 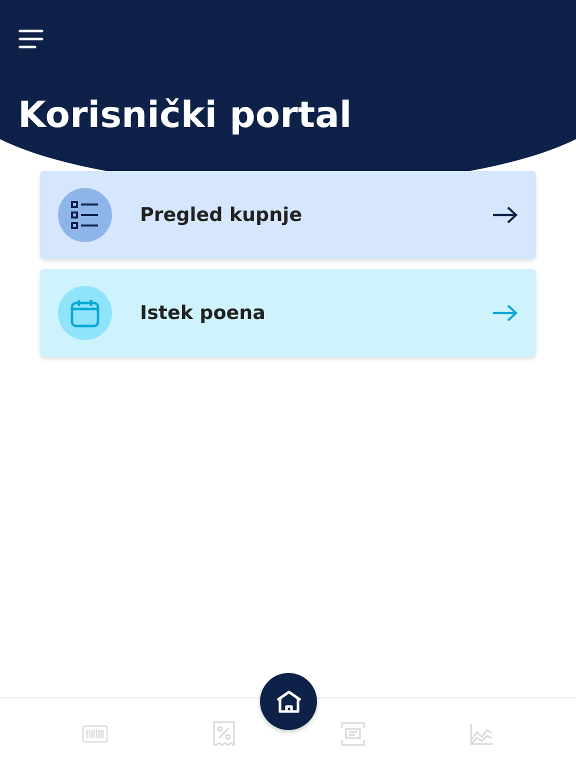 I want to click on receipt-percent-icon, so click(x=223, y=733).